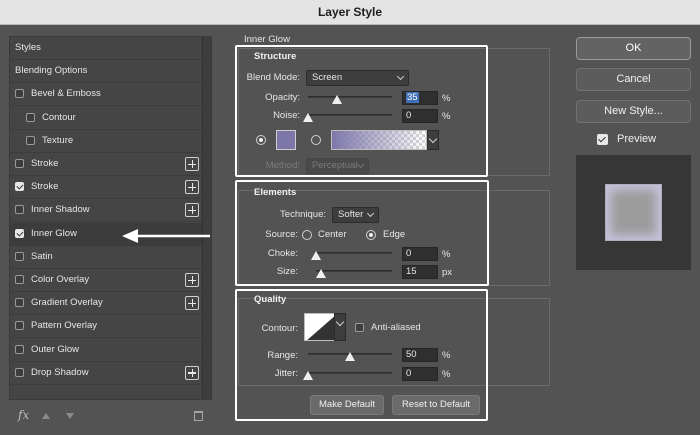 This screenshot has height=435, width=700. Describe the element at coordinates (308, 375) in the screenshot. I see `jitter-slider-thumb` at that location.